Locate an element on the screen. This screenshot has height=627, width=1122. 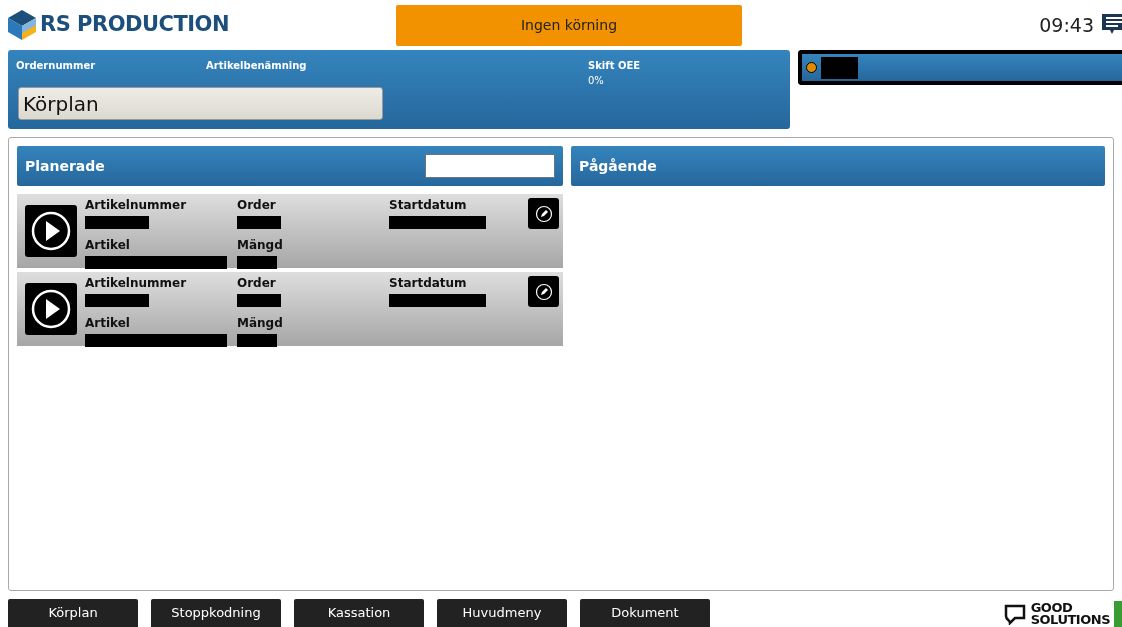
oee-value: 0% is located at coordinates (596, 81).